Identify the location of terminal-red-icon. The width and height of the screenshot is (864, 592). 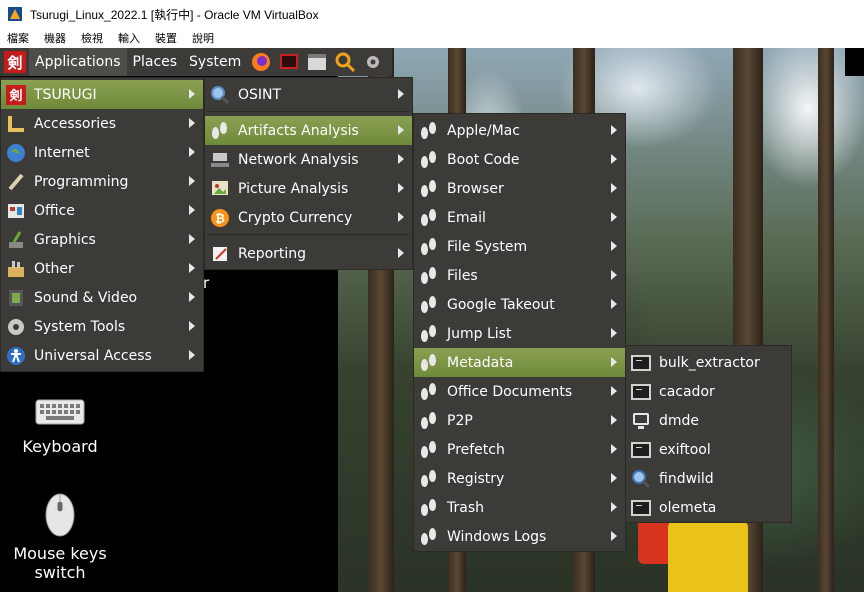
(289, 62).